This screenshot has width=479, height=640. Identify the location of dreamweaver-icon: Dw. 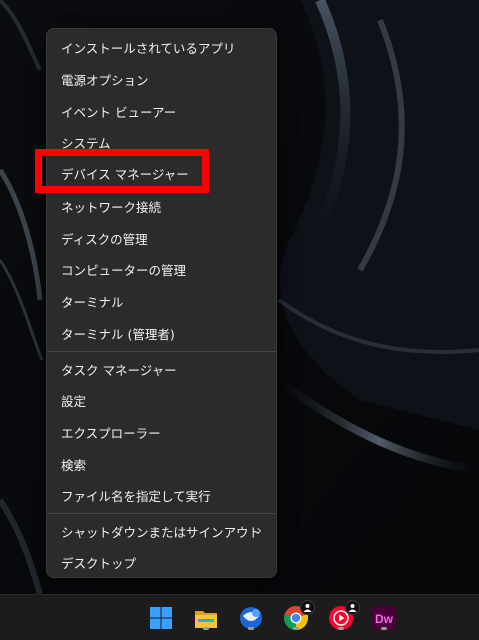
(384, 618).